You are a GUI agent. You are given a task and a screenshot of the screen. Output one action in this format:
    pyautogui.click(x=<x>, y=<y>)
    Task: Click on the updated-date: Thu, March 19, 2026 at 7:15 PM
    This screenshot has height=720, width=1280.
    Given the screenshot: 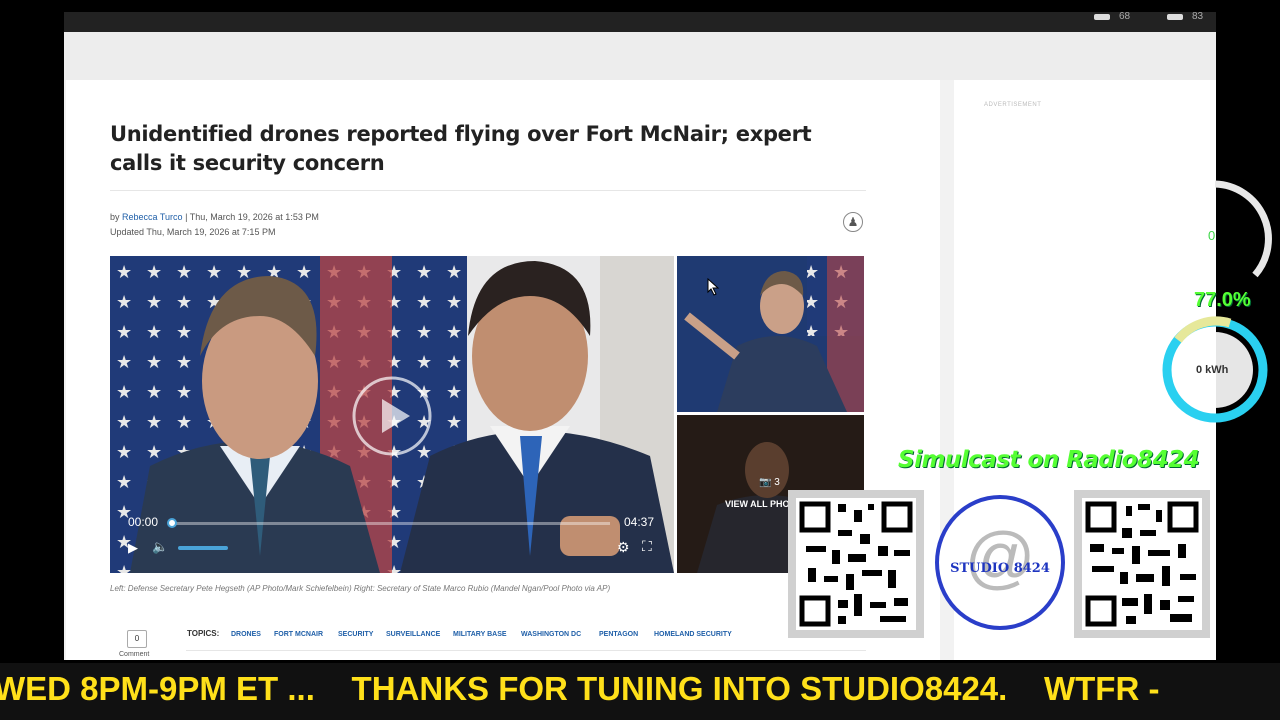 What is the action you would take?
    pyautogui.click(x=211, y=232)
    